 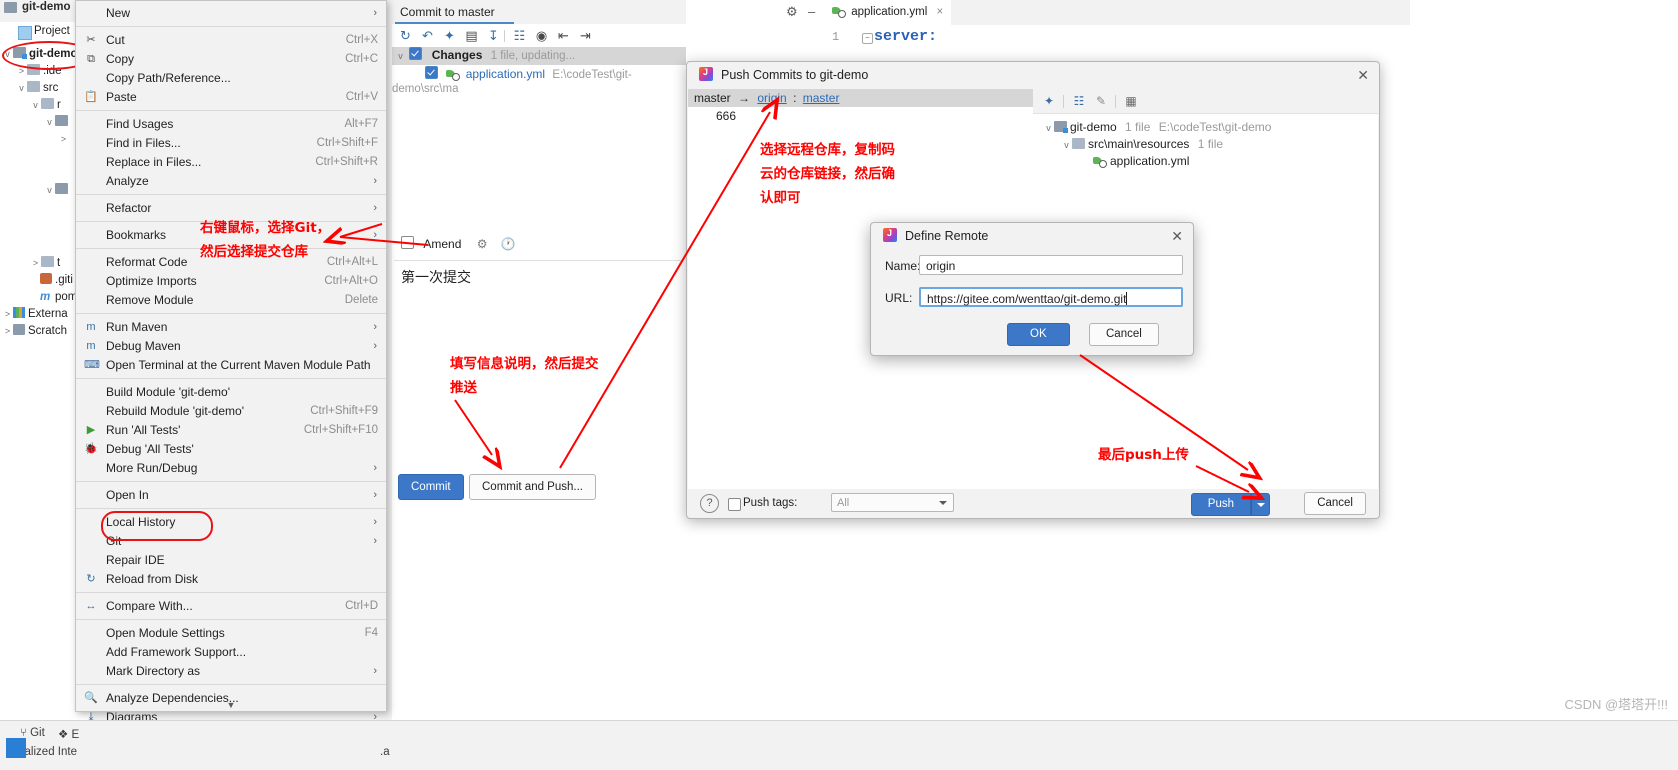 I want to click on fold-icon: −, so click(x=867, y=38).